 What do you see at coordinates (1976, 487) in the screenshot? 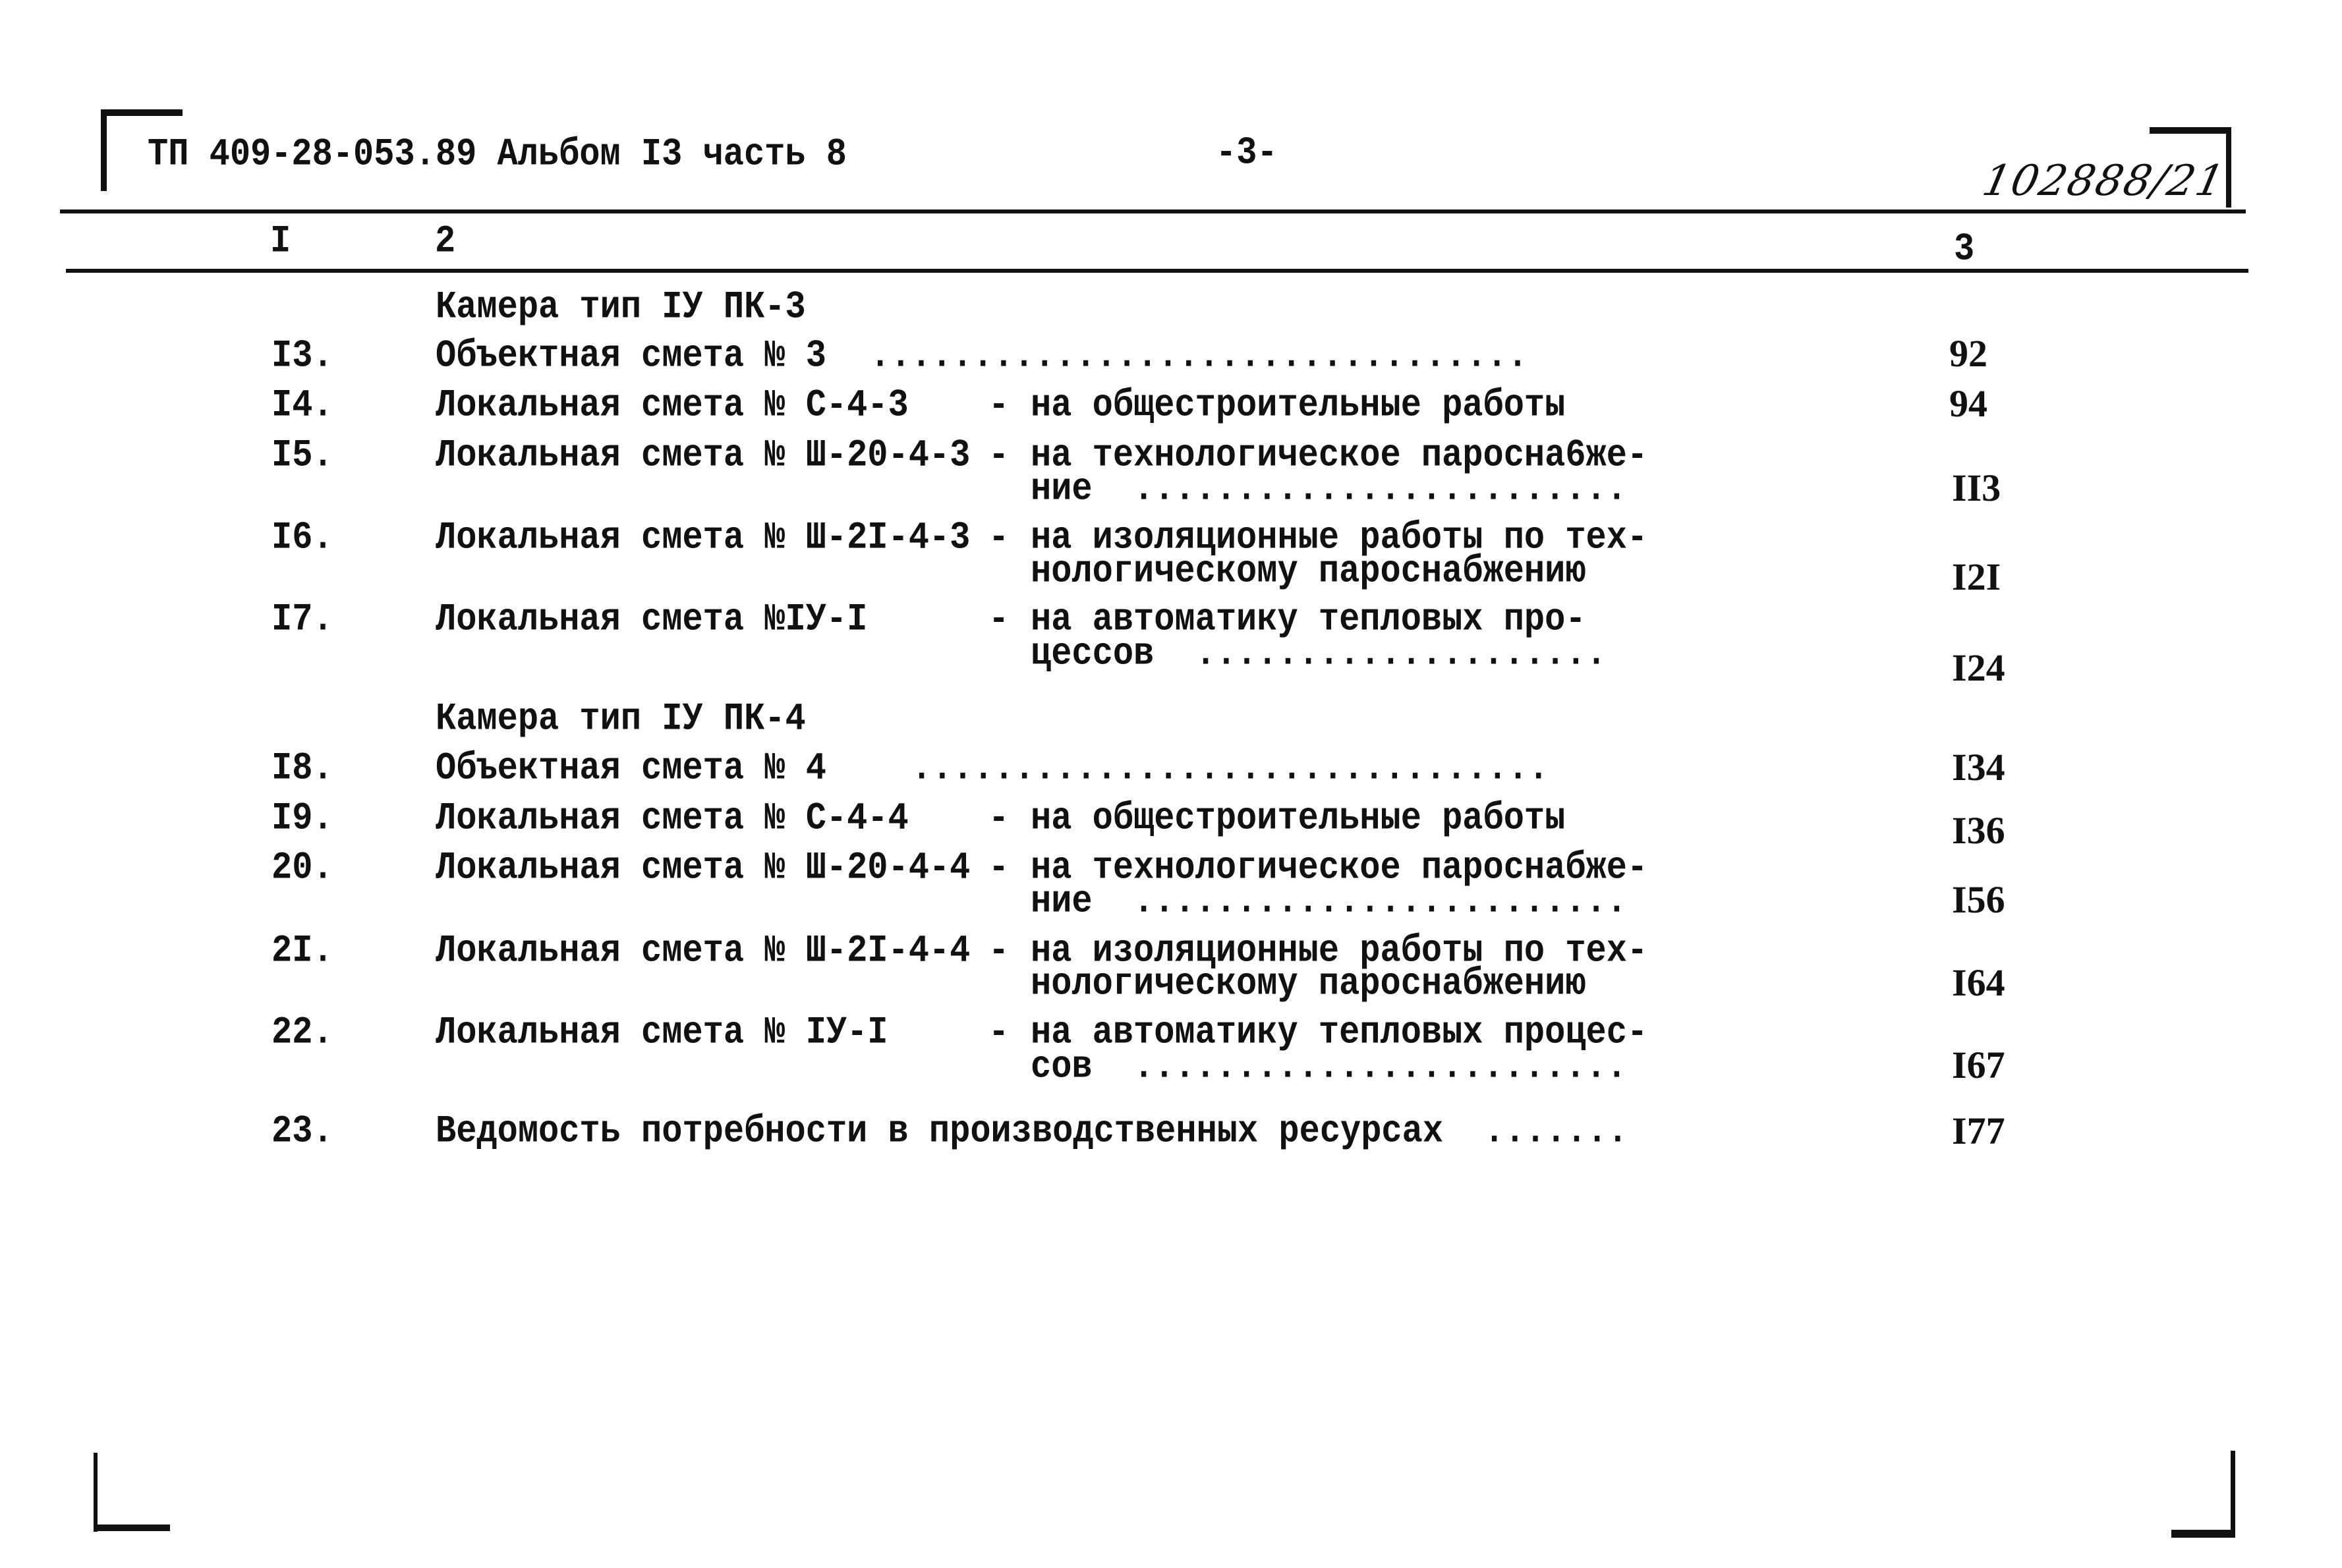
I see `page-number: II3` at bounding box center [1976, 487].